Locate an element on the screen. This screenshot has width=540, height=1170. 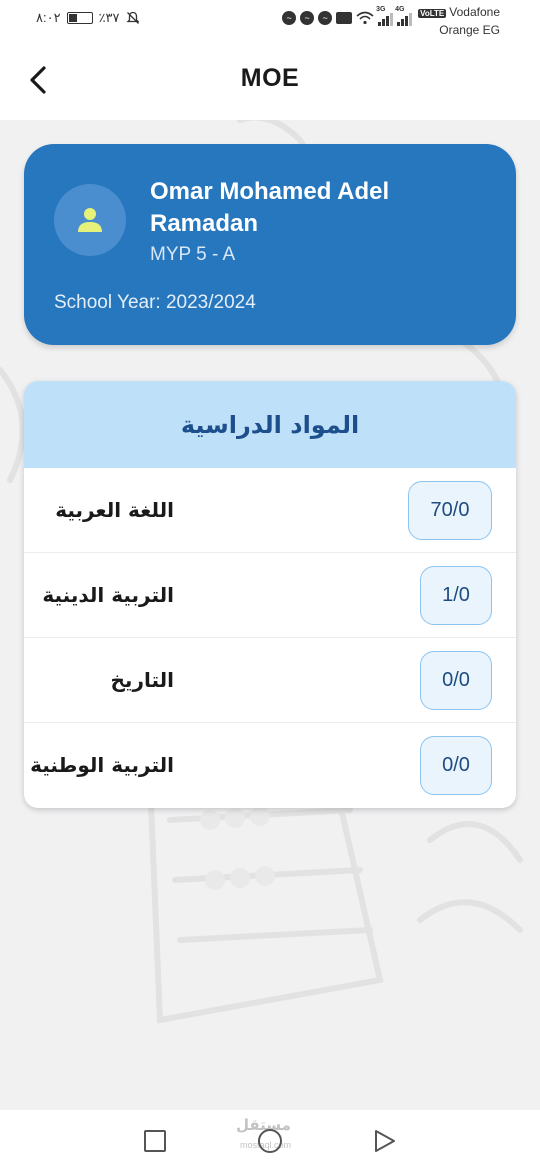
battery-icon is located at coordinates (79, 18).